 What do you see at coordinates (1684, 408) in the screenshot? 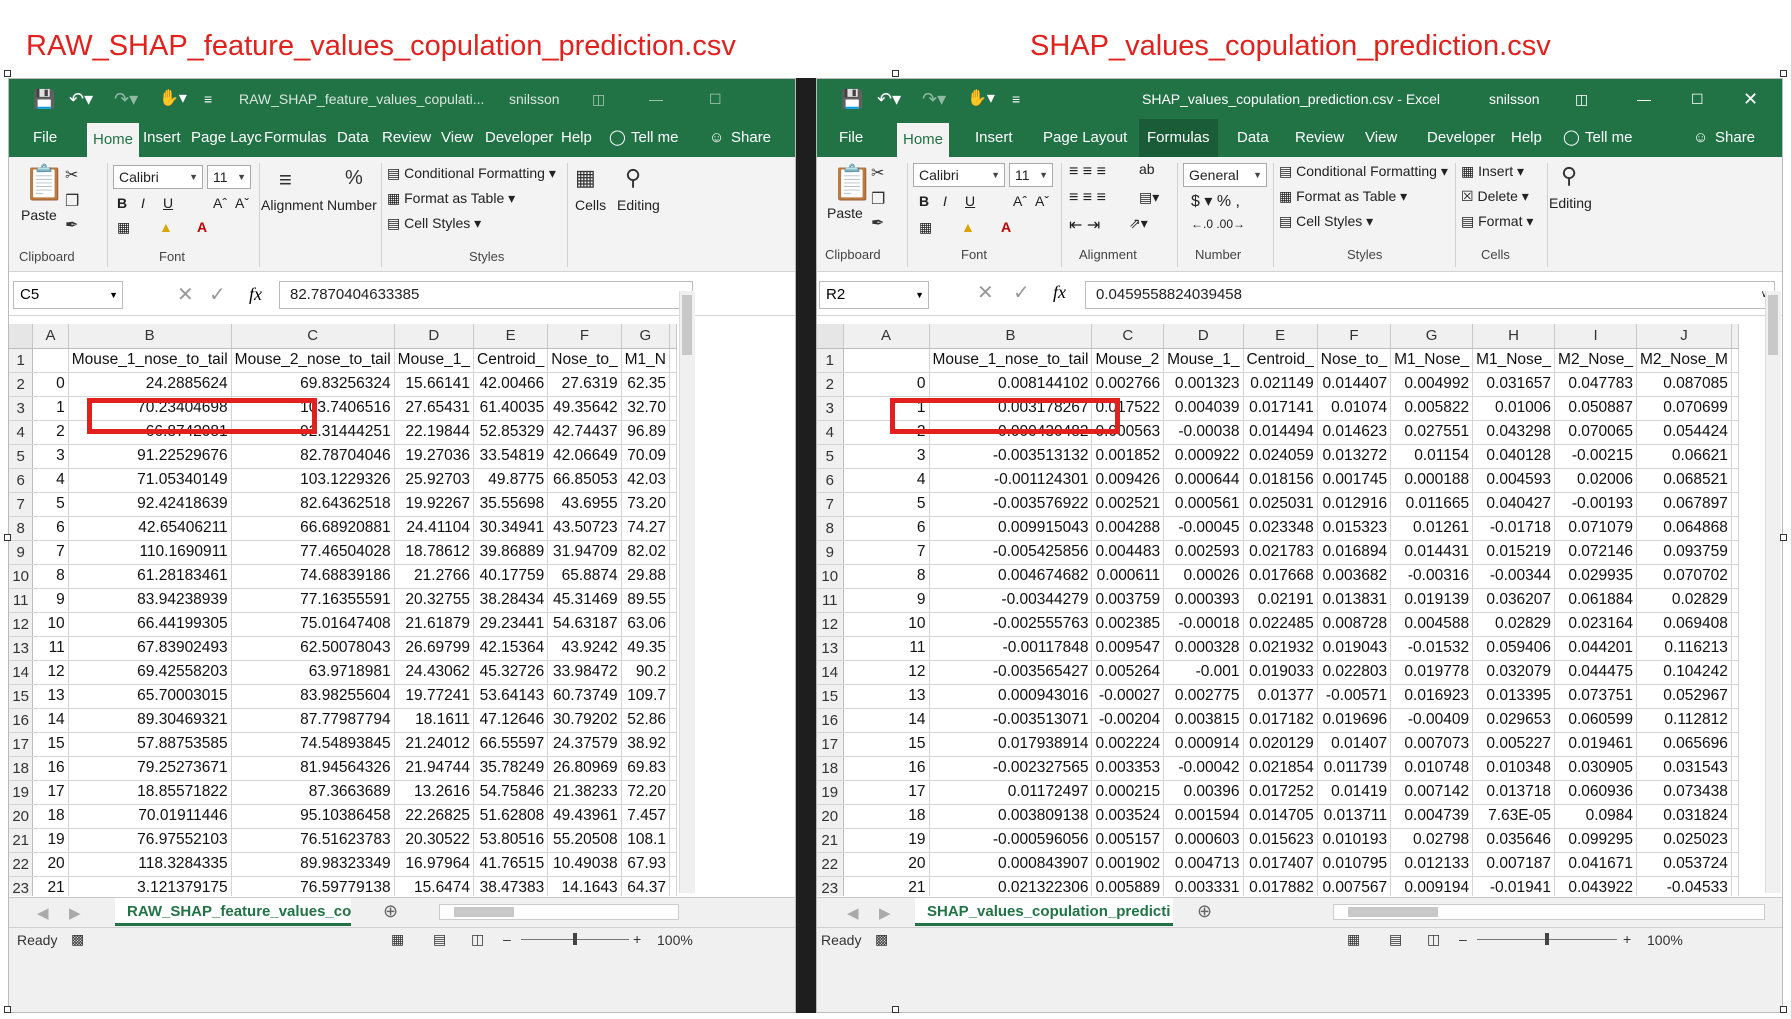
I see `table-cell: 0.070699` at bounding box center [1684, 408].